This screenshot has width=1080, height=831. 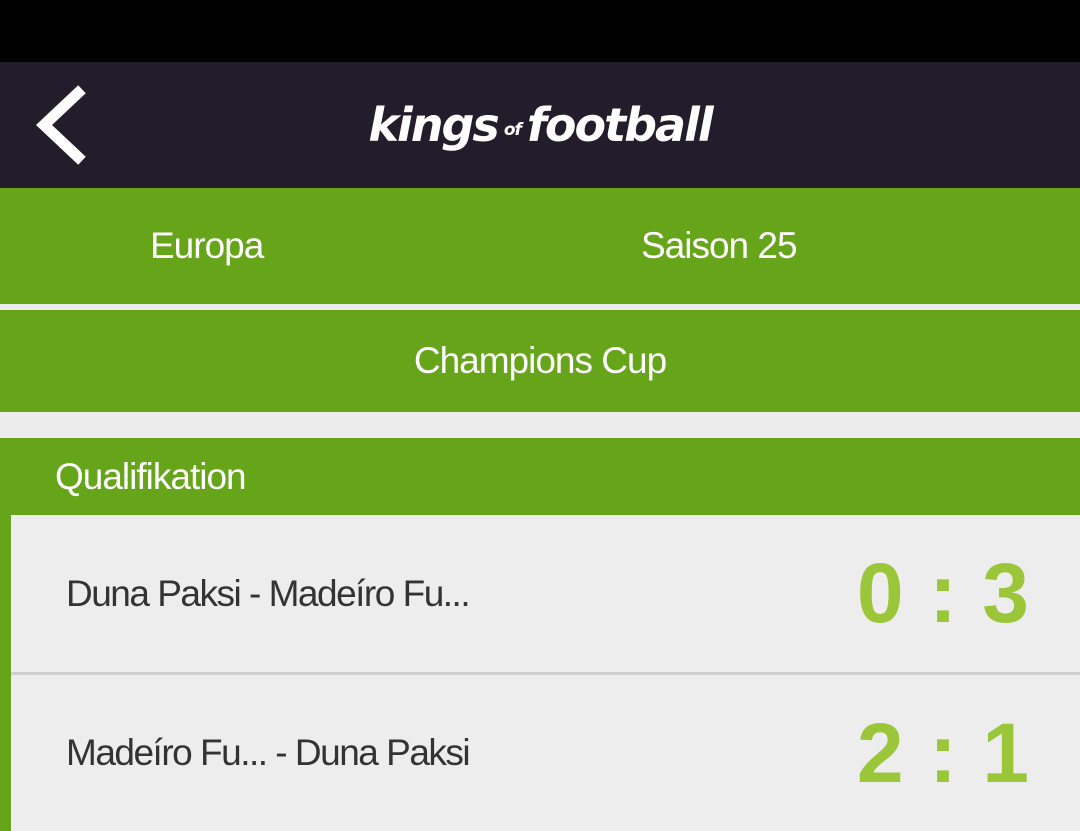 I want to click on filter-row: Europa Saison 25, so click(x=540, y=246).